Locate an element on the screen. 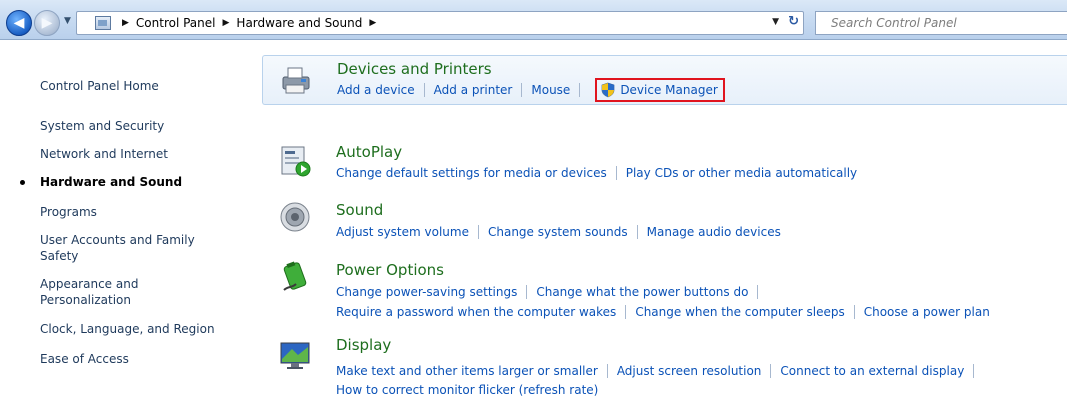  search-input: Search Control Panel is located at coordinates (941, 23).